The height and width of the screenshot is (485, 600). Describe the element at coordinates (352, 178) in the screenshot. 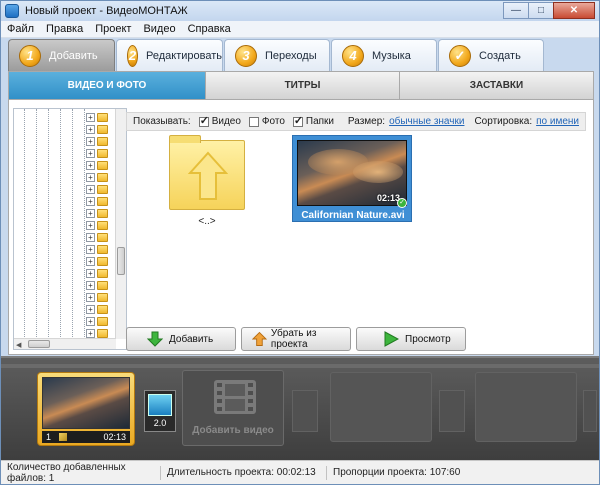

I see `video-file-item: 02:13 ✓ Californian Nature.avi` at that location.